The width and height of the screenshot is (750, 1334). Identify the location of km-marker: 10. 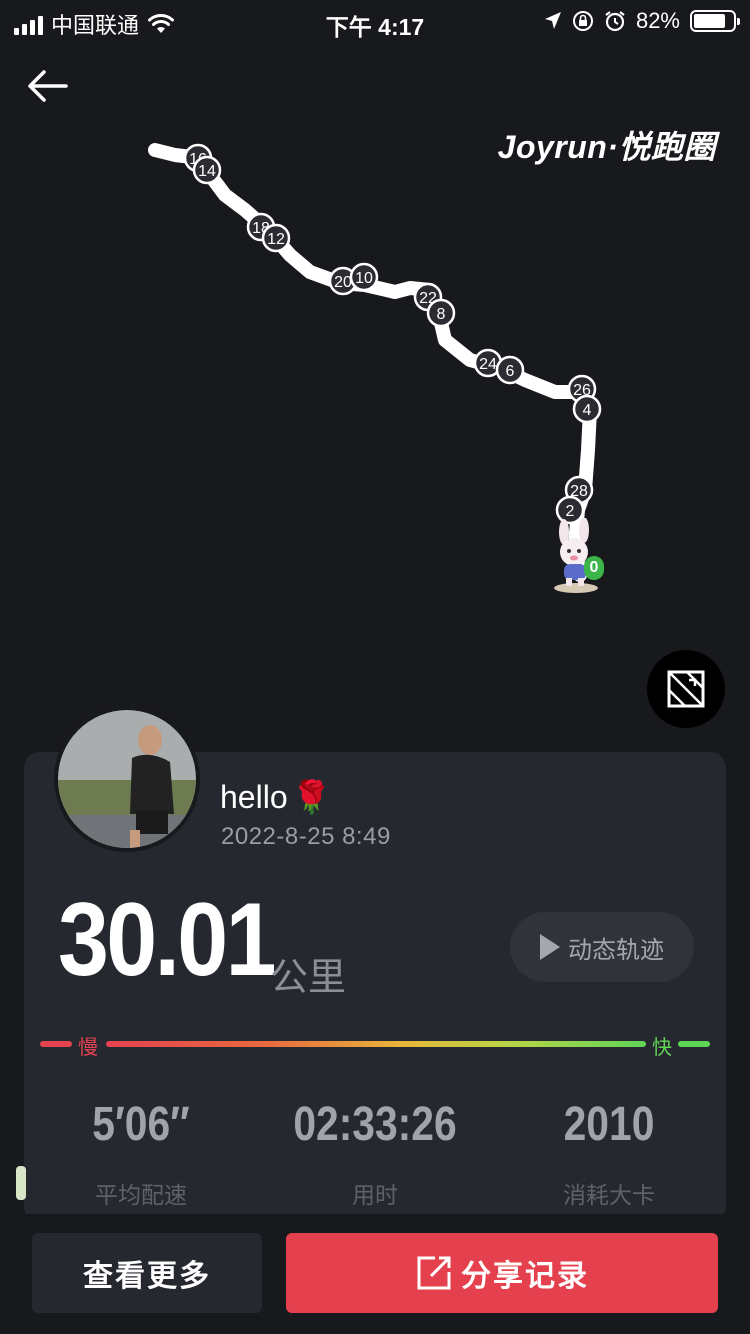
(364, 277).